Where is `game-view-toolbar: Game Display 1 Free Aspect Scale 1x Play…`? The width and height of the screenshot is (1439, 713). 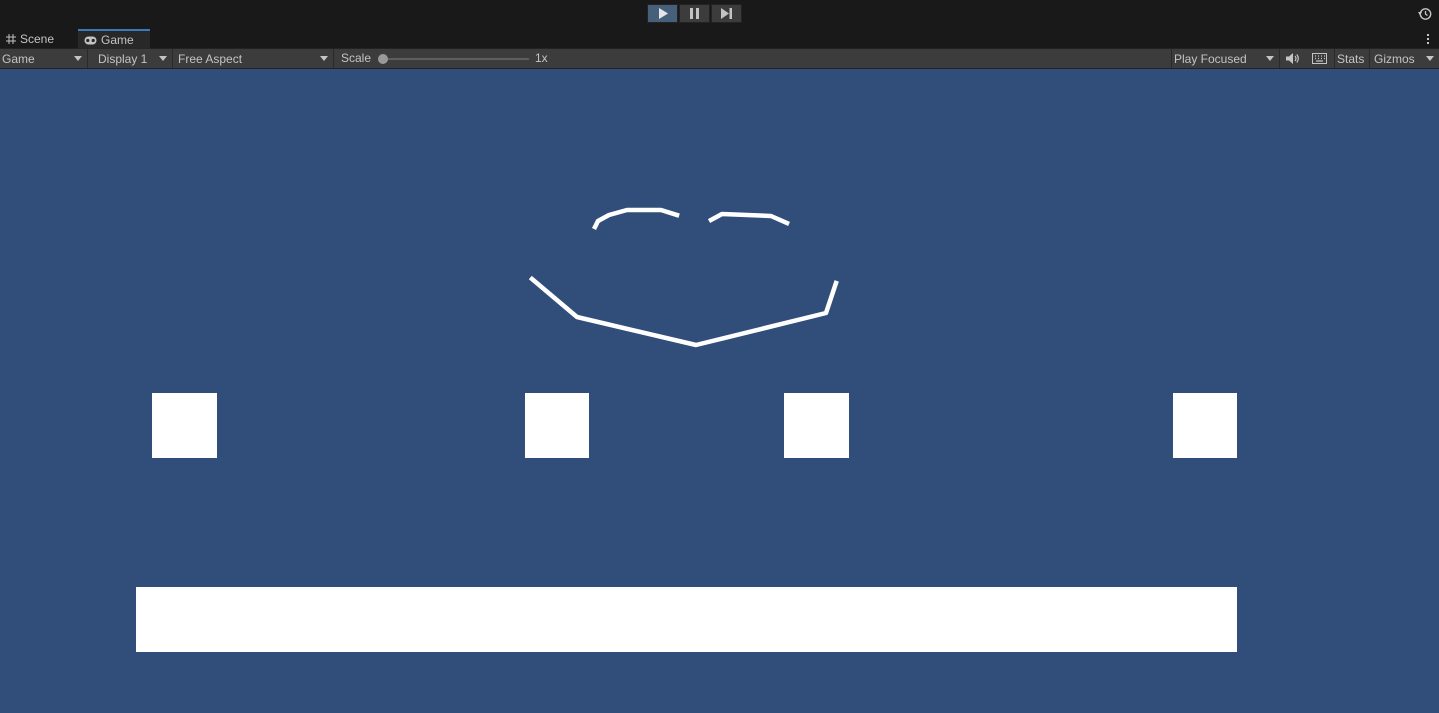 game-view-toolbar: Game Display 1 Free Aspect Scale 1x Play… is located at coordinates (719, 59).